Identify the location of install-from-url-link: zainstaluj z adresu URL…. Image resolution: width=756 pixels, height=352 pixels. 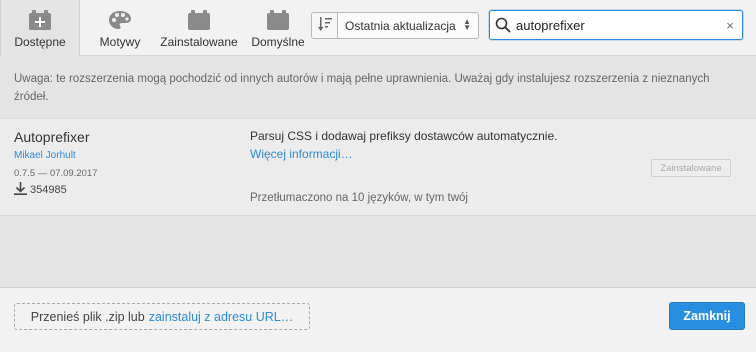
(221, 317).